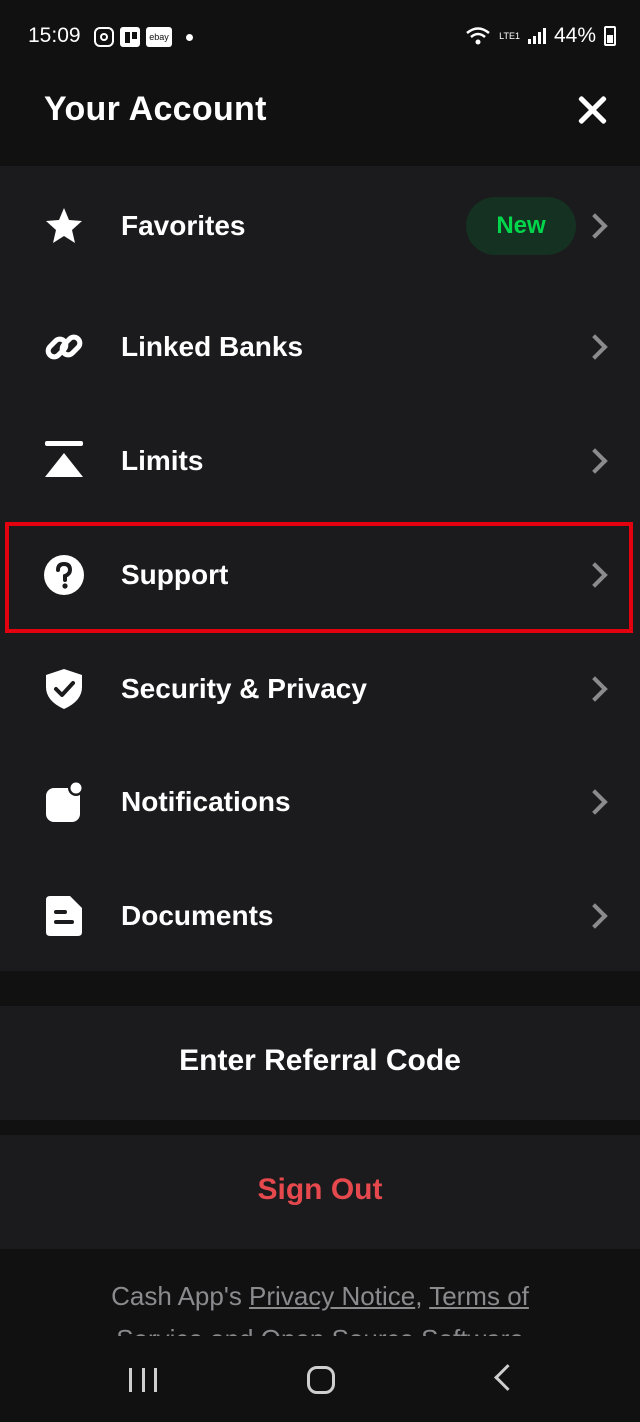  Describe the element at coordinates (197, 915) in the screenshot. I see `menu-item-label: Documents` at that location.